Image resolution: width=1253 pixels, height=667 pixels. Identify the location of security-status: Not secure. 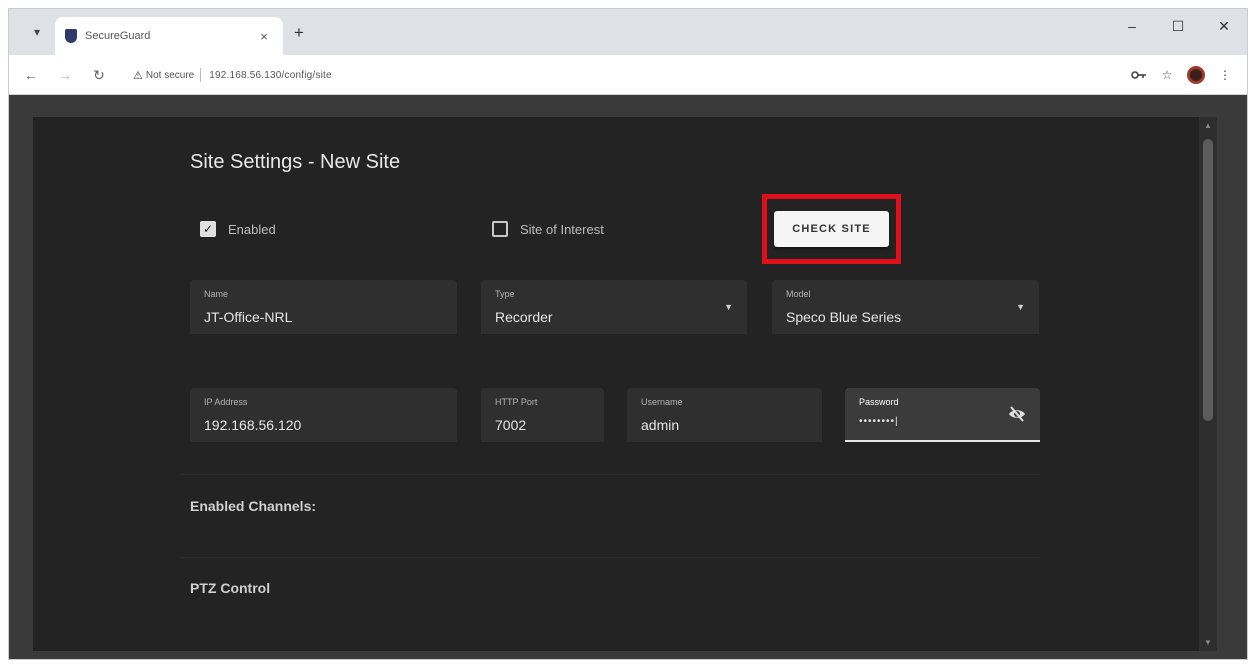
(170, 75).